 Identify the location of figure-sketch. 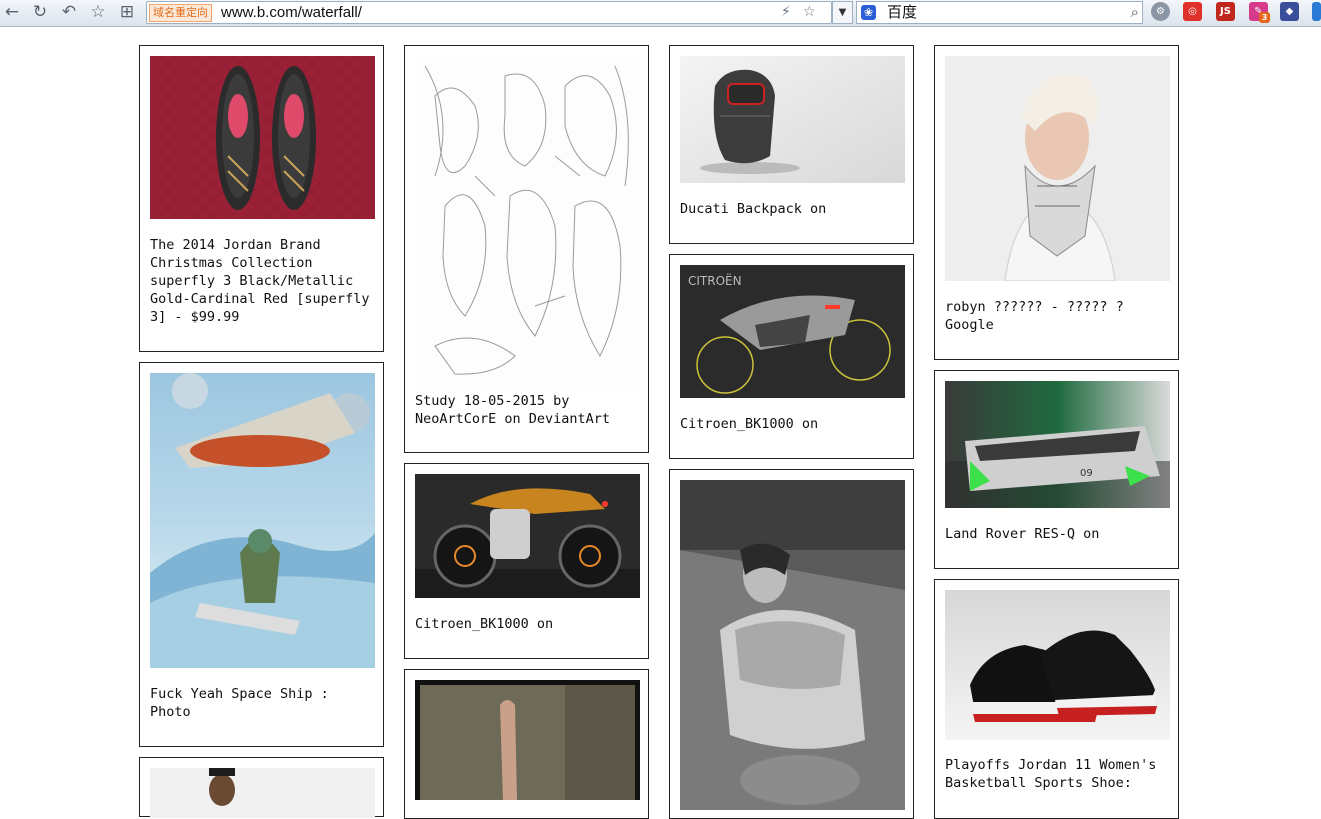
(527, 221).